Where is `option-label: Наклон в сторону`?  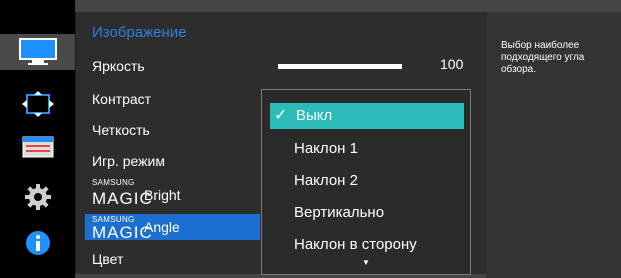 option-label: Наклон в сторону is located at coordinates (355, 244).